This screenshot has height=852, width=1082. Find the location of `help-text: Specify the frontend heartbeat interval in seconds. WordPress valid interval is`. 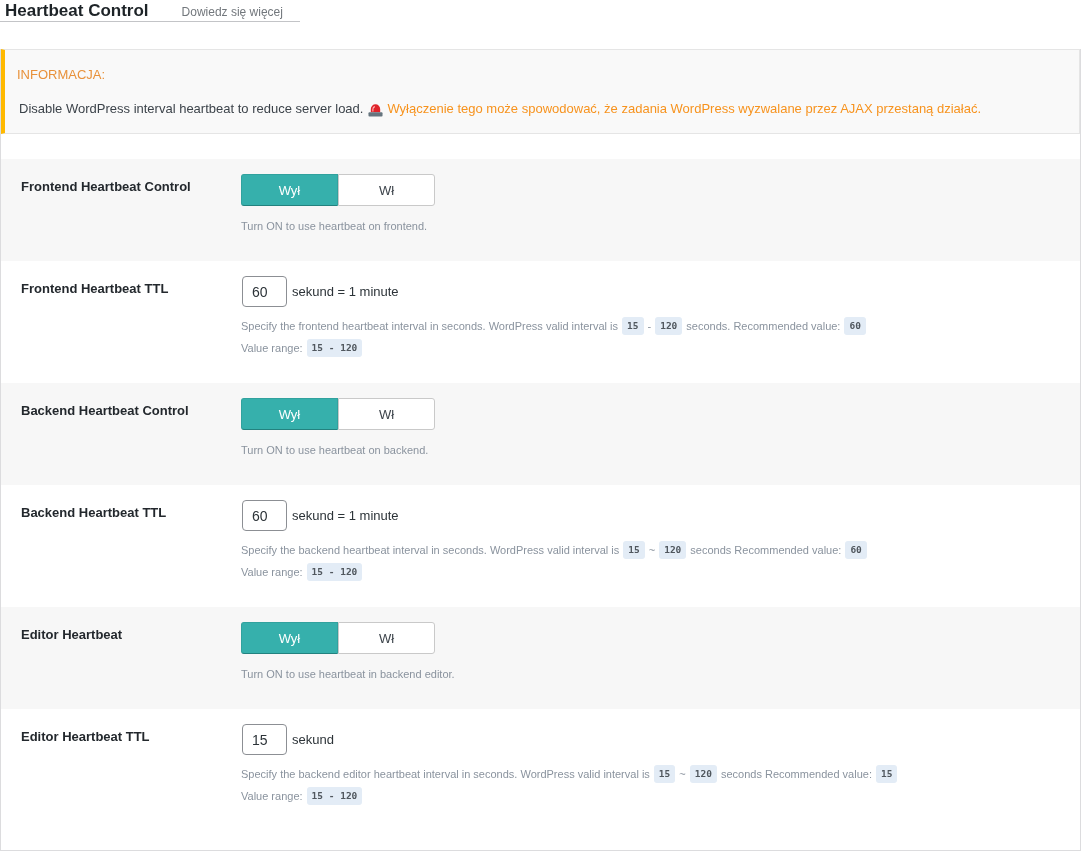

help-text: Specify the frontend heartbeat interval in seconds. WordPress valid interval is is located at coordinates (430, 326).